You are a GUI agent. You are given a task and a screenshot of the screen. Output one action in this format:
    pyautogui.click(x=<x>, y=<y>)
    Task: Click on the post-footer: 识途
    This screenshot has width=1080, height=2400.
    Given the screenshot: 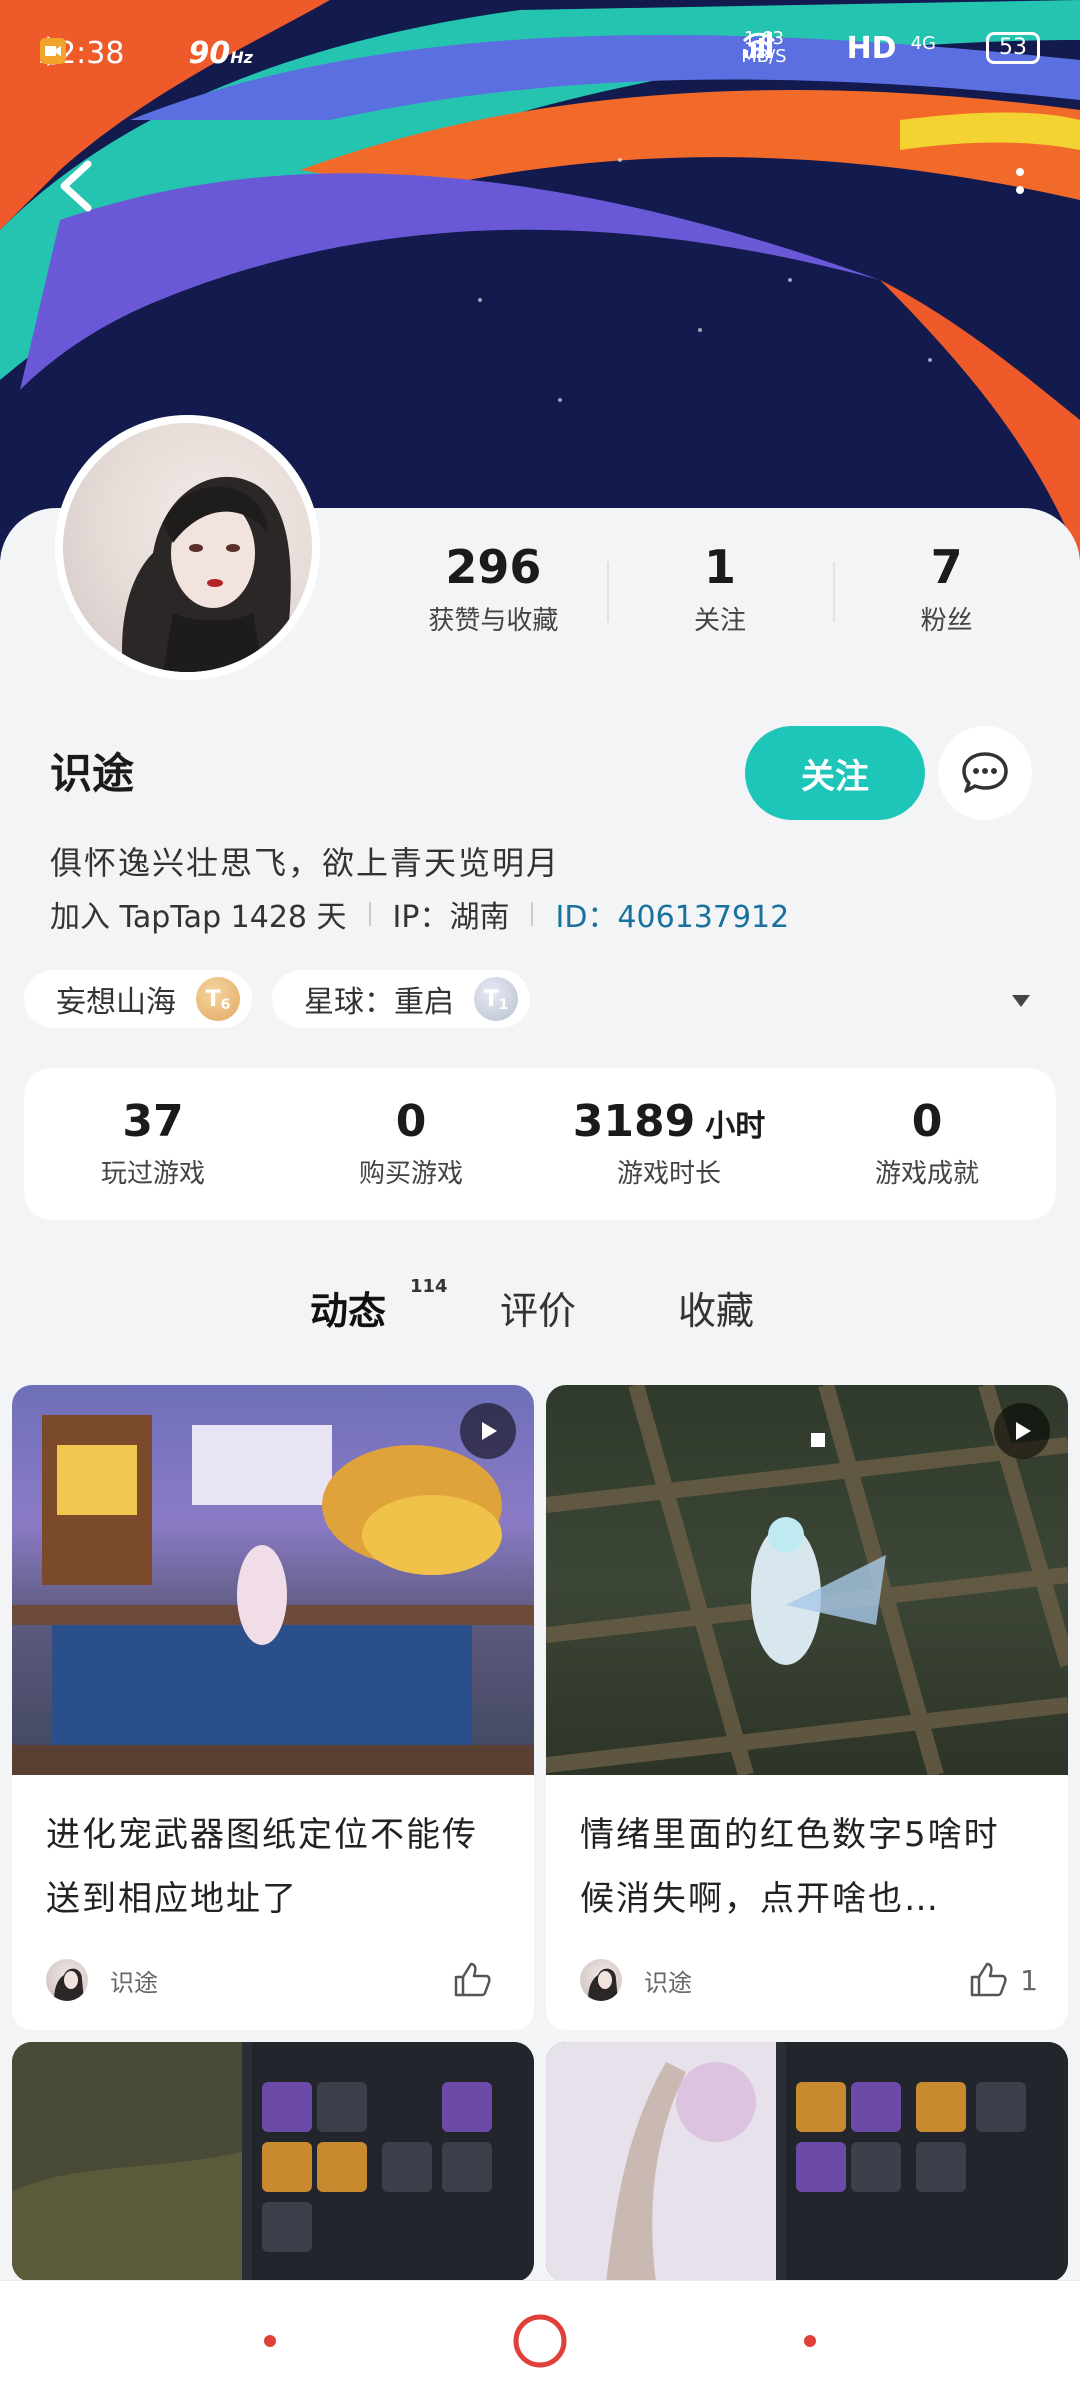 What is the action you would take?
    pyautogui.click(x=275, y=1980)
    